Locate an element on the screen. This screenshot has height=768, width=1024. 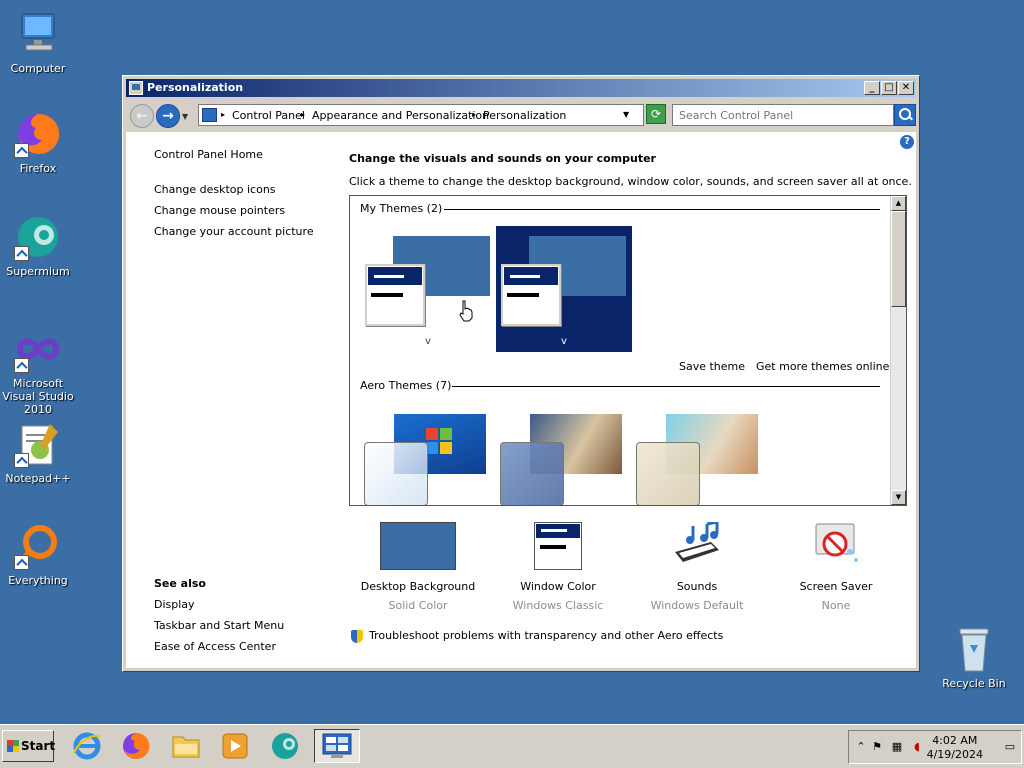
desktop-icon-firefox: Firefox is located at coordinates (39, 142).